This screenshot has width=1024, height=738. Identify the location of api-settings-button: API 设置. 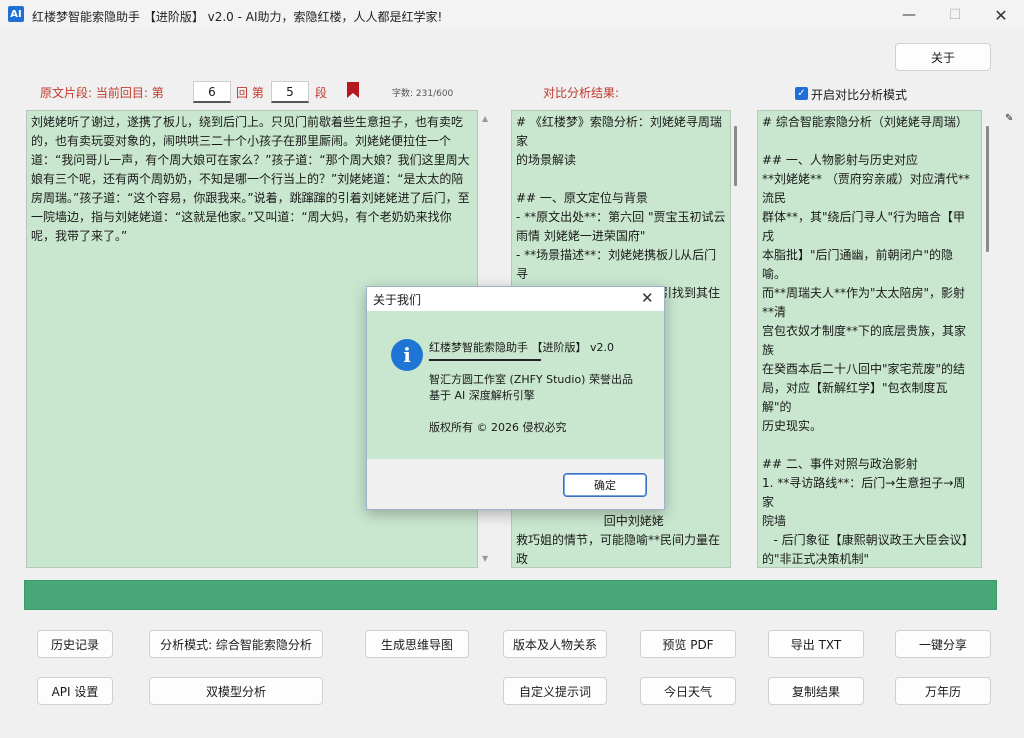
(75, 691).